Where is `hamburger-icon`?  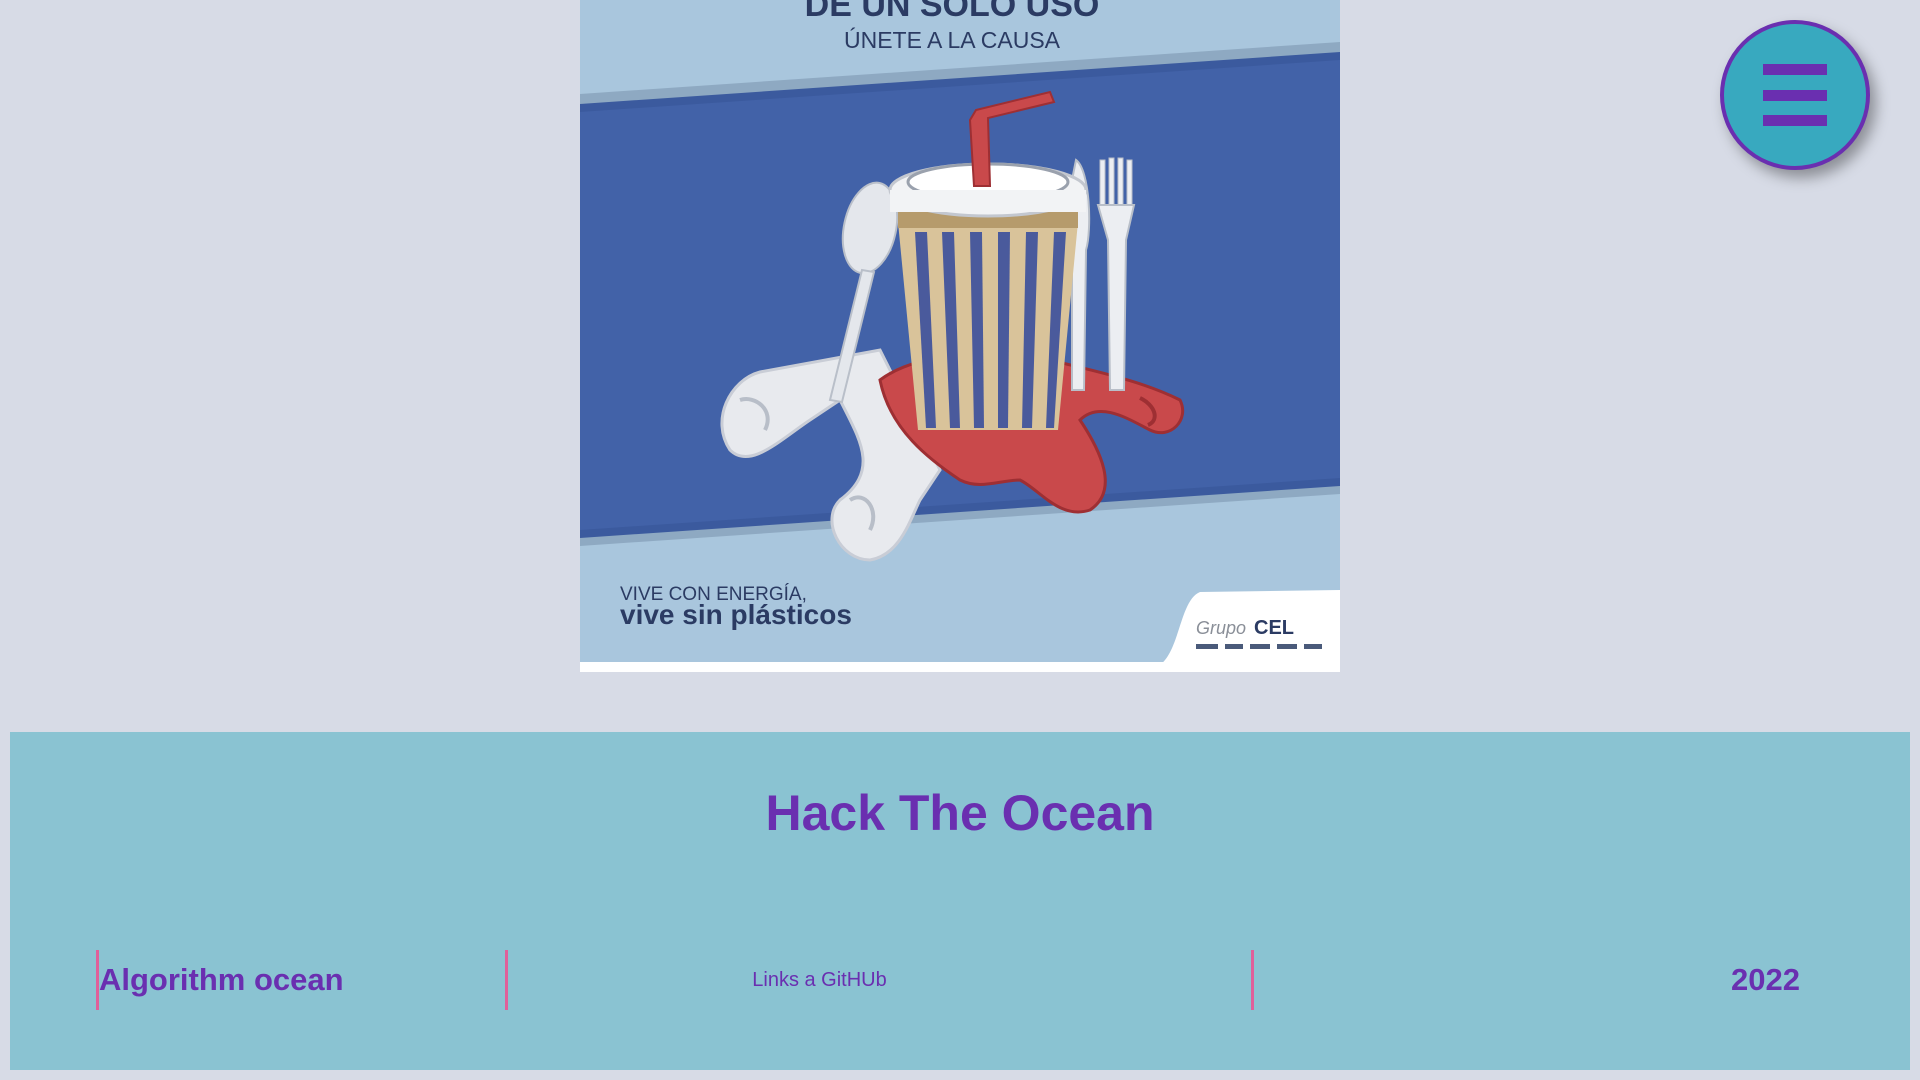
hamburger-icon is located at coordinates (1795, 95).